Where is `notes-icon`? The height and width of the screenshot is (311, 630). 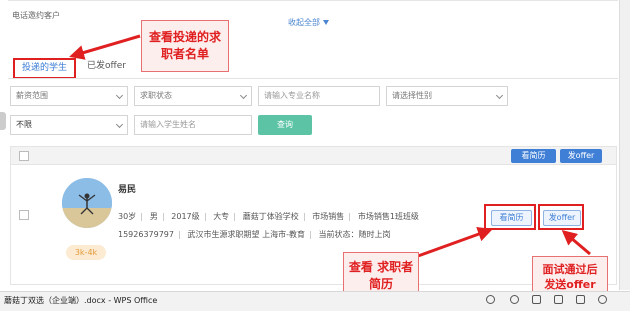
notes-icon is located at coordinates (580, 299).